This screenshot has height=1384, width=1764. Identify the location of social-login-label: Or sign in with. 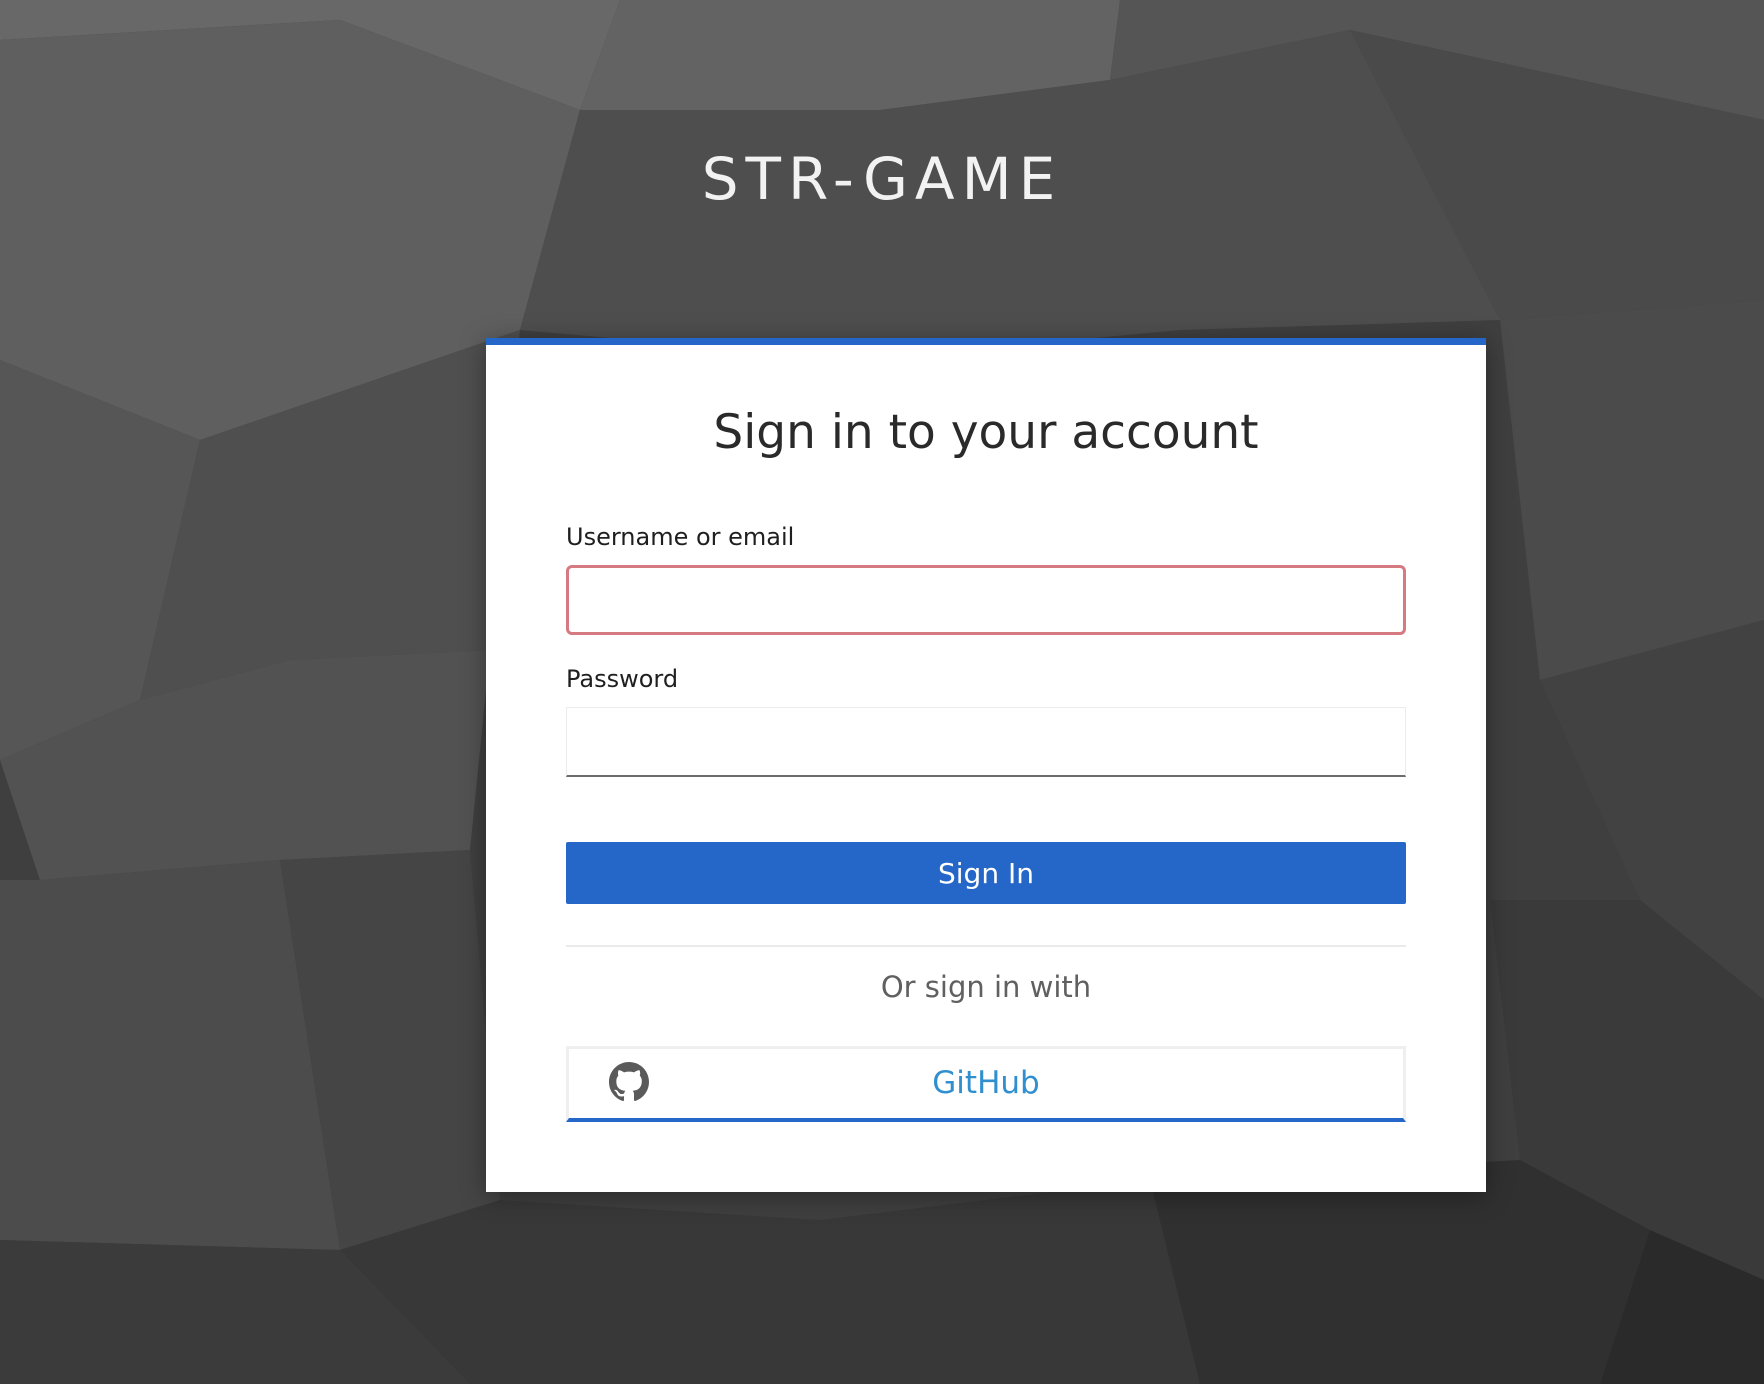
(986, 987).